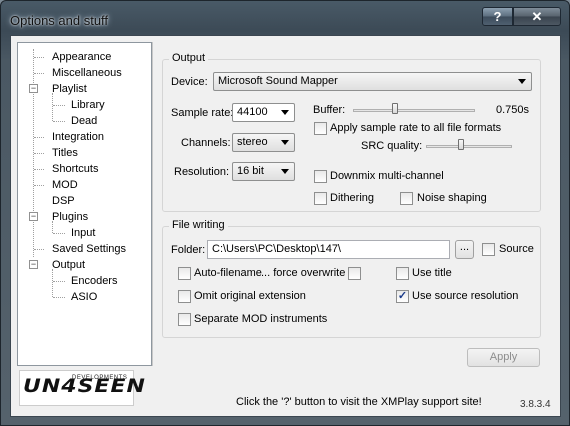 The width and height of the screenshot is (570, 426). What do you see at coordinates (65, 153) in the screenshot?
I see `tree-item-titles: Titles` at bounding box center [65, 153].